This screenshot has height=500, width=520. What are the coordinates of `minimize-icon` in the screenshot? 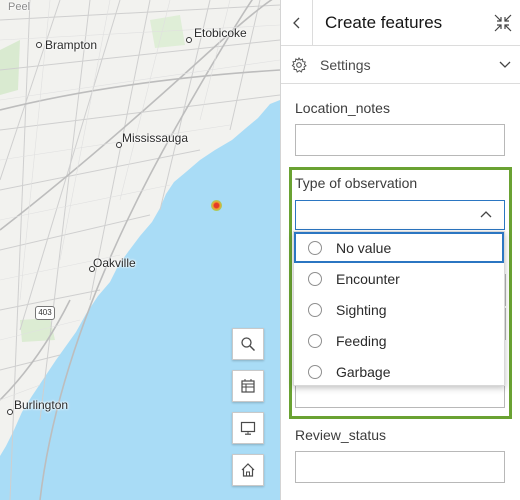 It's located at (503, 22).